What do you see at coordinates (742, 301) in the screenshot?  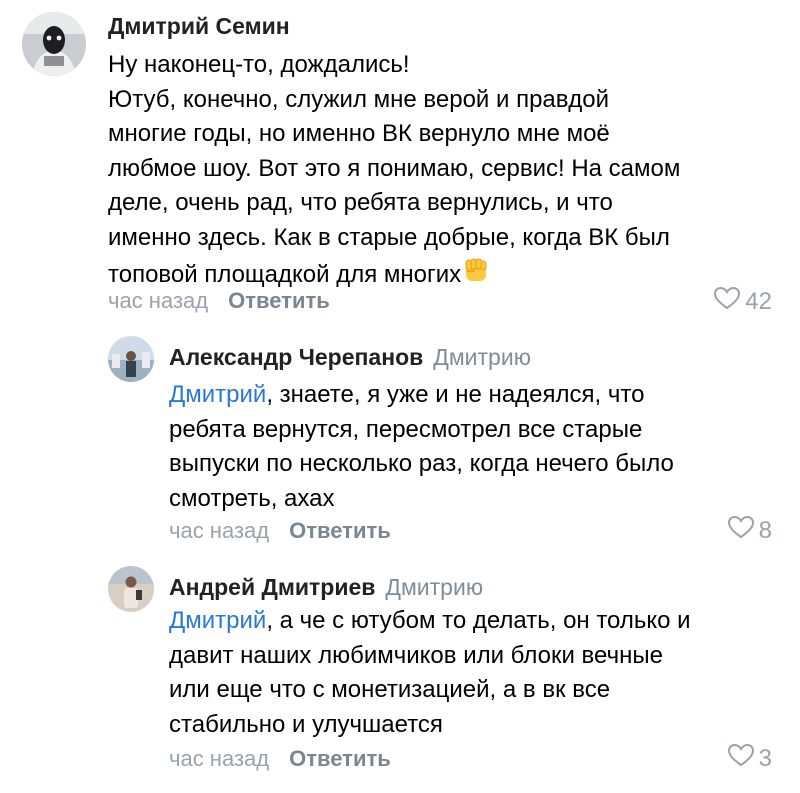 I see `like-button: 42` at bounding box center [742, 301].